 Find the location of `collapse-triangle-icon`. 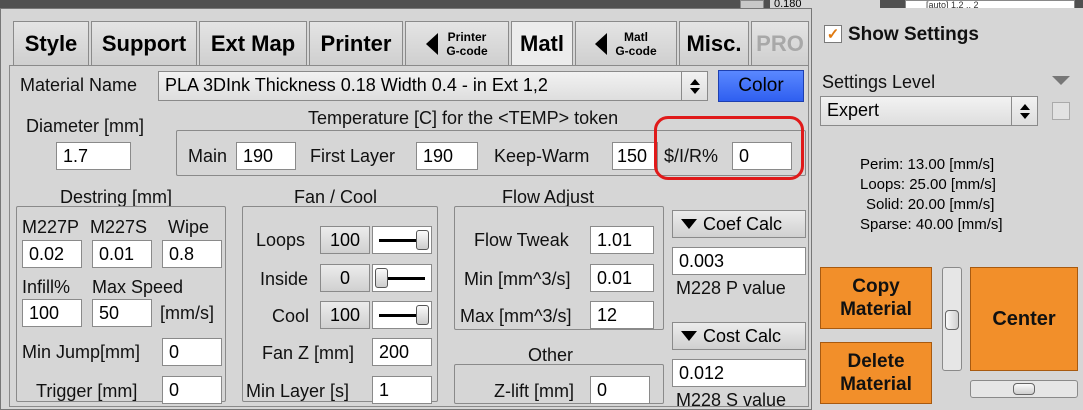

collapse-triangle-icon is located at coordinates (1061, 80).